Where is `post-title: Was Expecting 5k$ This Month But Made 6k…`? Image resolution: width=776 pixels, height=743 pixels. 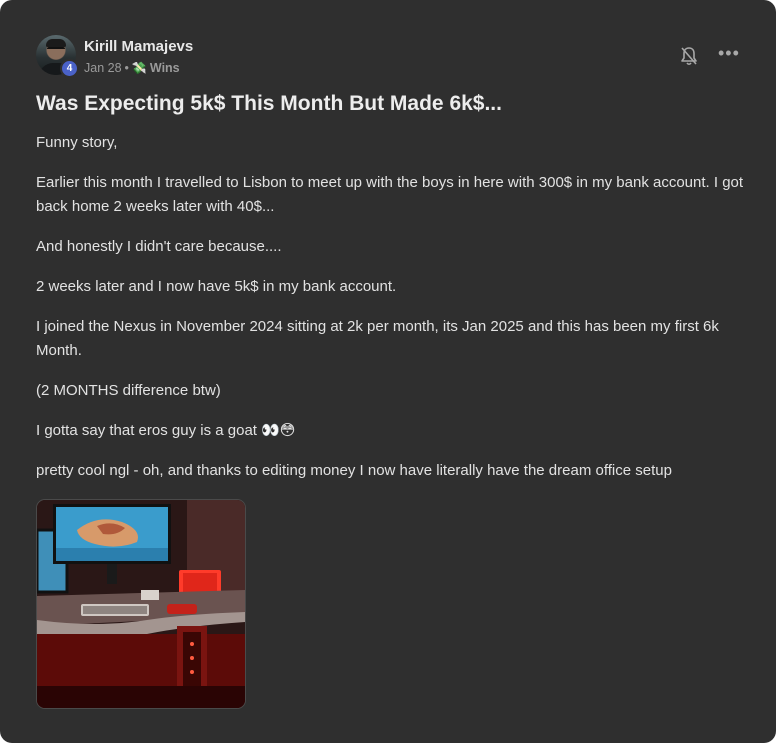
post-title: Was Expecting 5k$ This Month But Made 6k… is located at coordinates (269, 103).